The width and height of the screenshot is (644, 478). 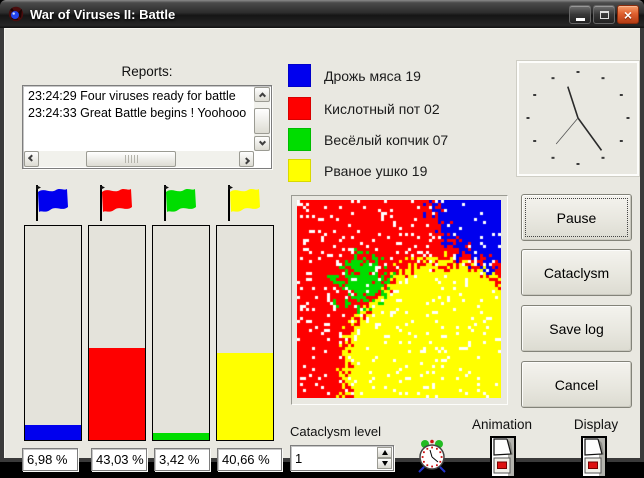 I want to click on battle-field-panel, so click(x=399, y=300).